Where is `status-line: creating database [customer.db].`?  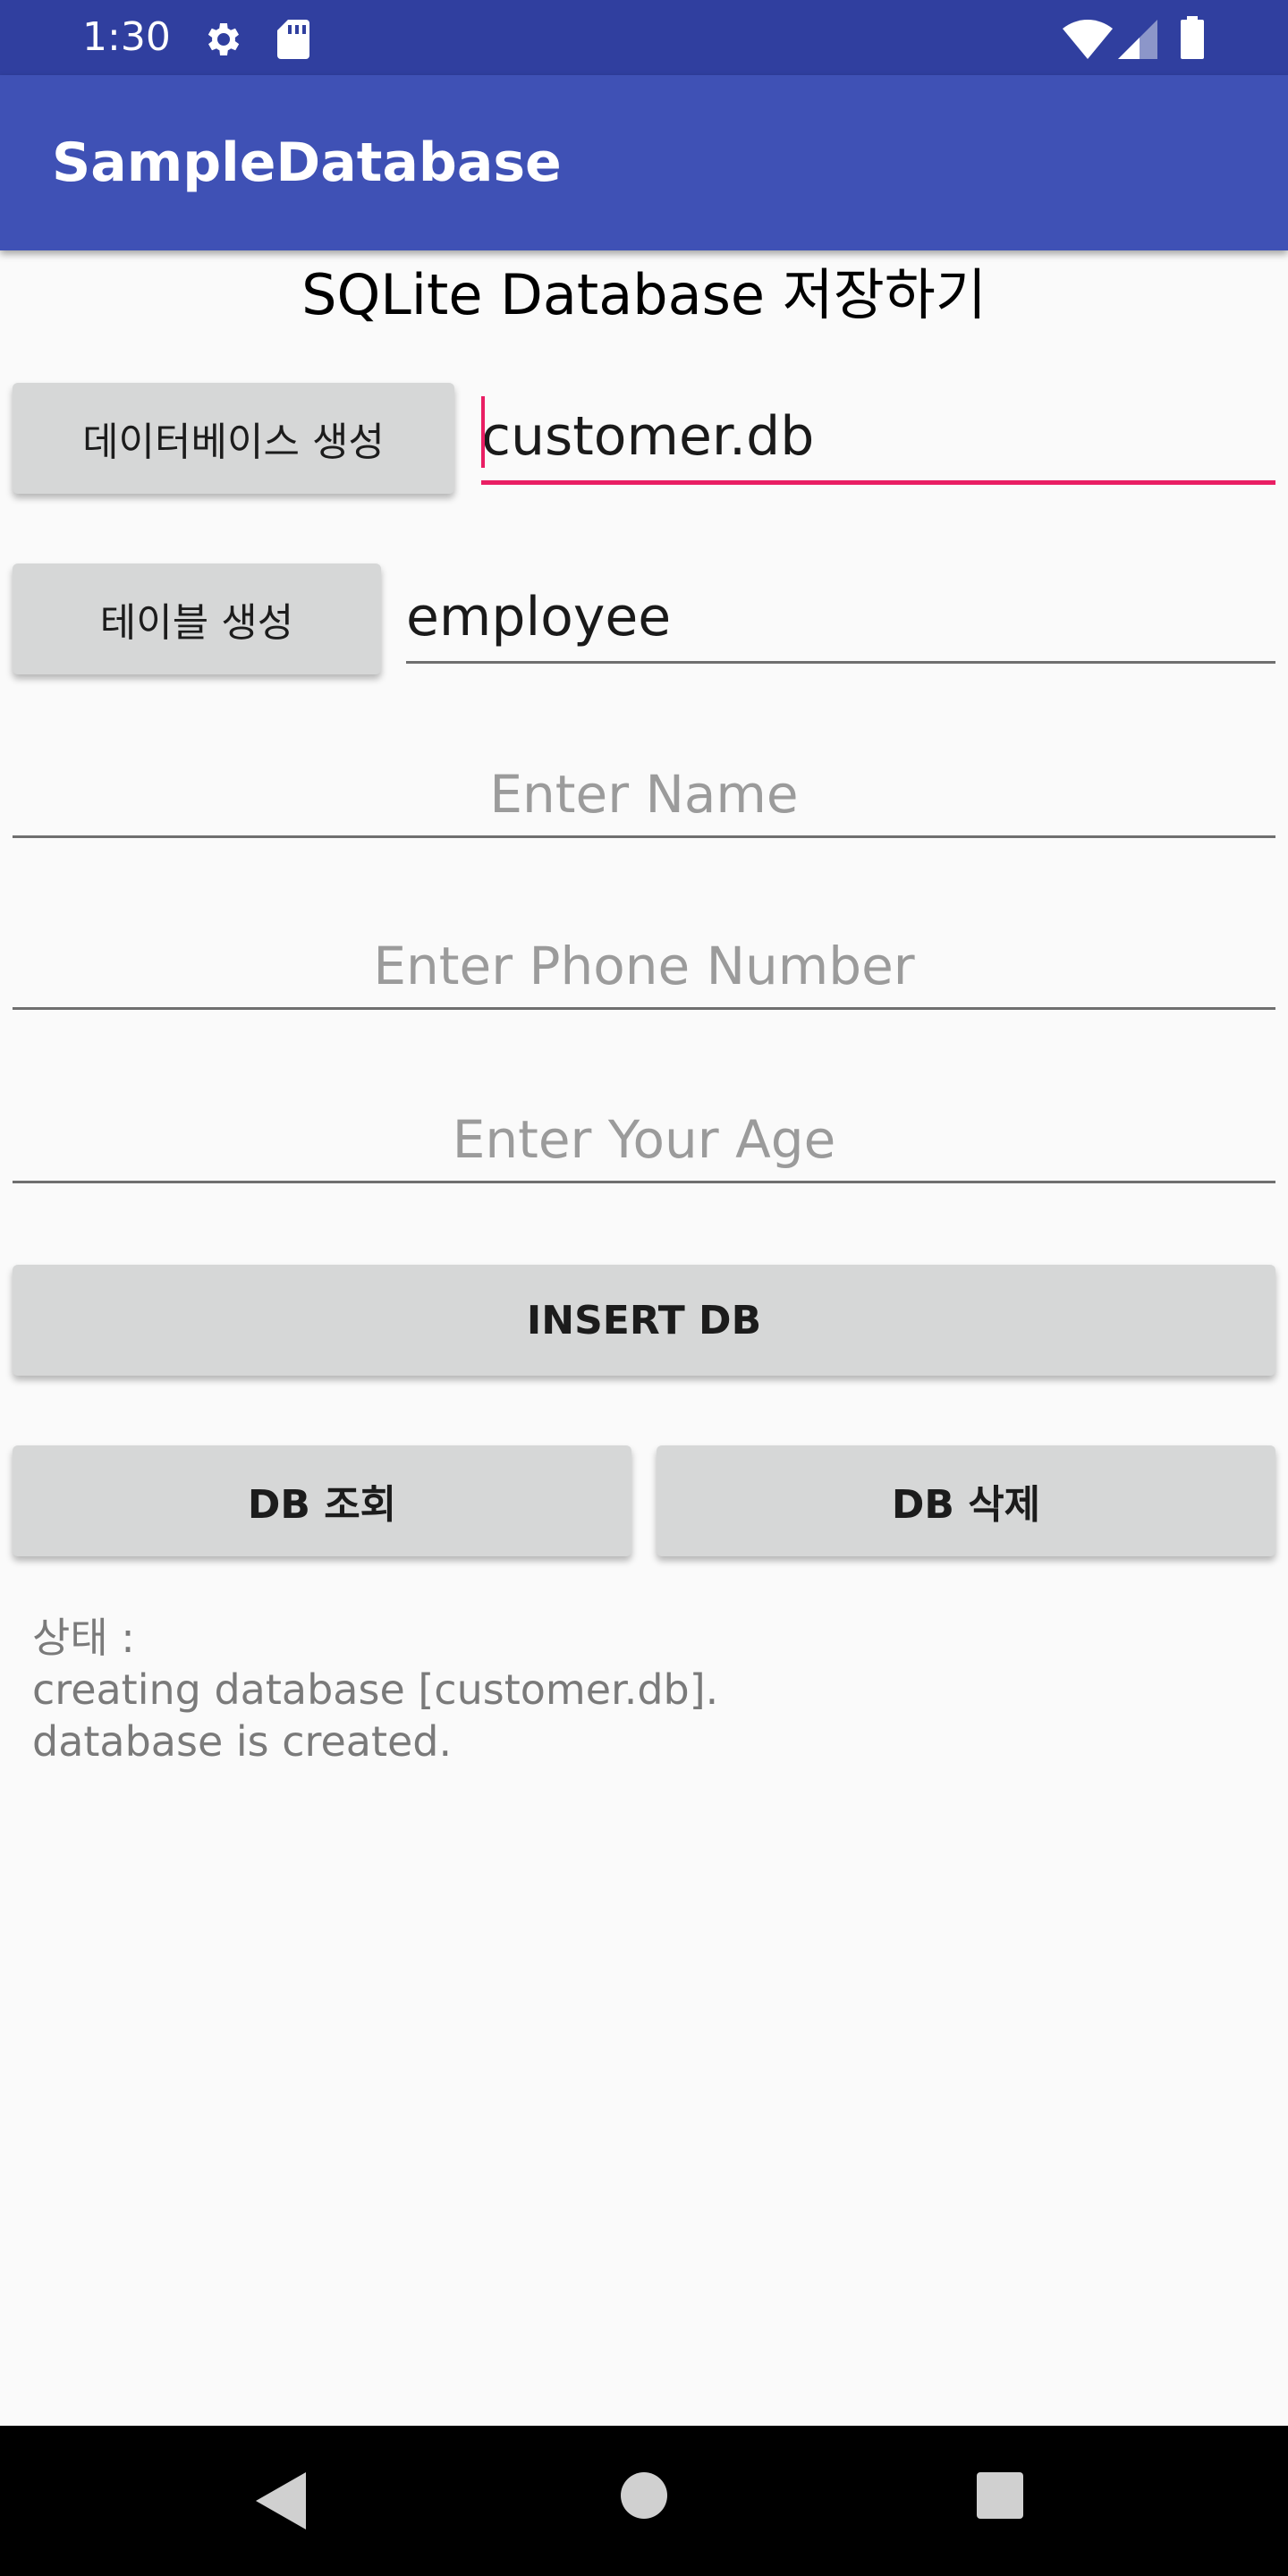 status-line: creating database [customer.db]. is located at coordinates (375, 1689).